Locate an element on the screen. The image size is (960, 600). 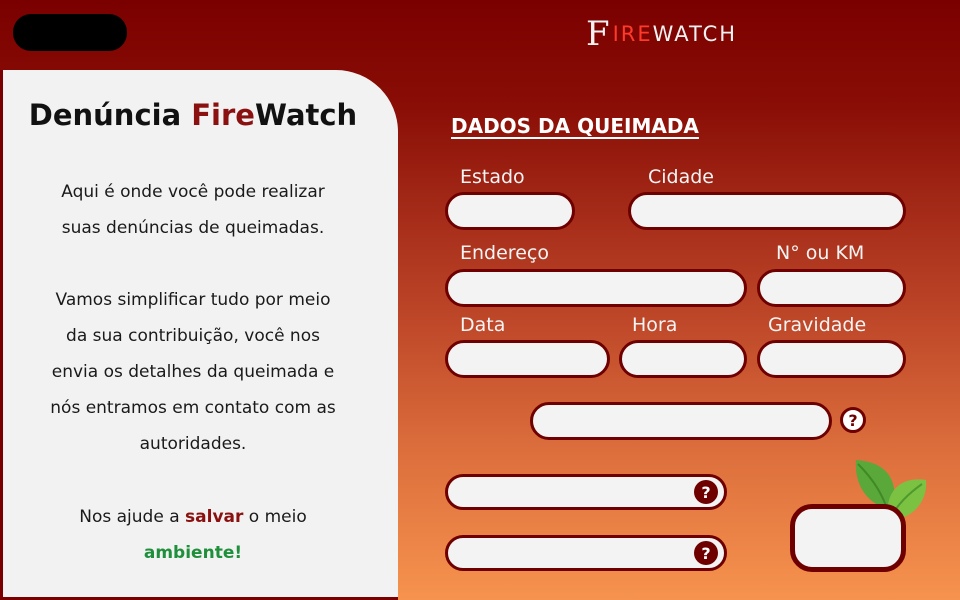
label-endereco: Endereço is located at coordinates (504, 253).